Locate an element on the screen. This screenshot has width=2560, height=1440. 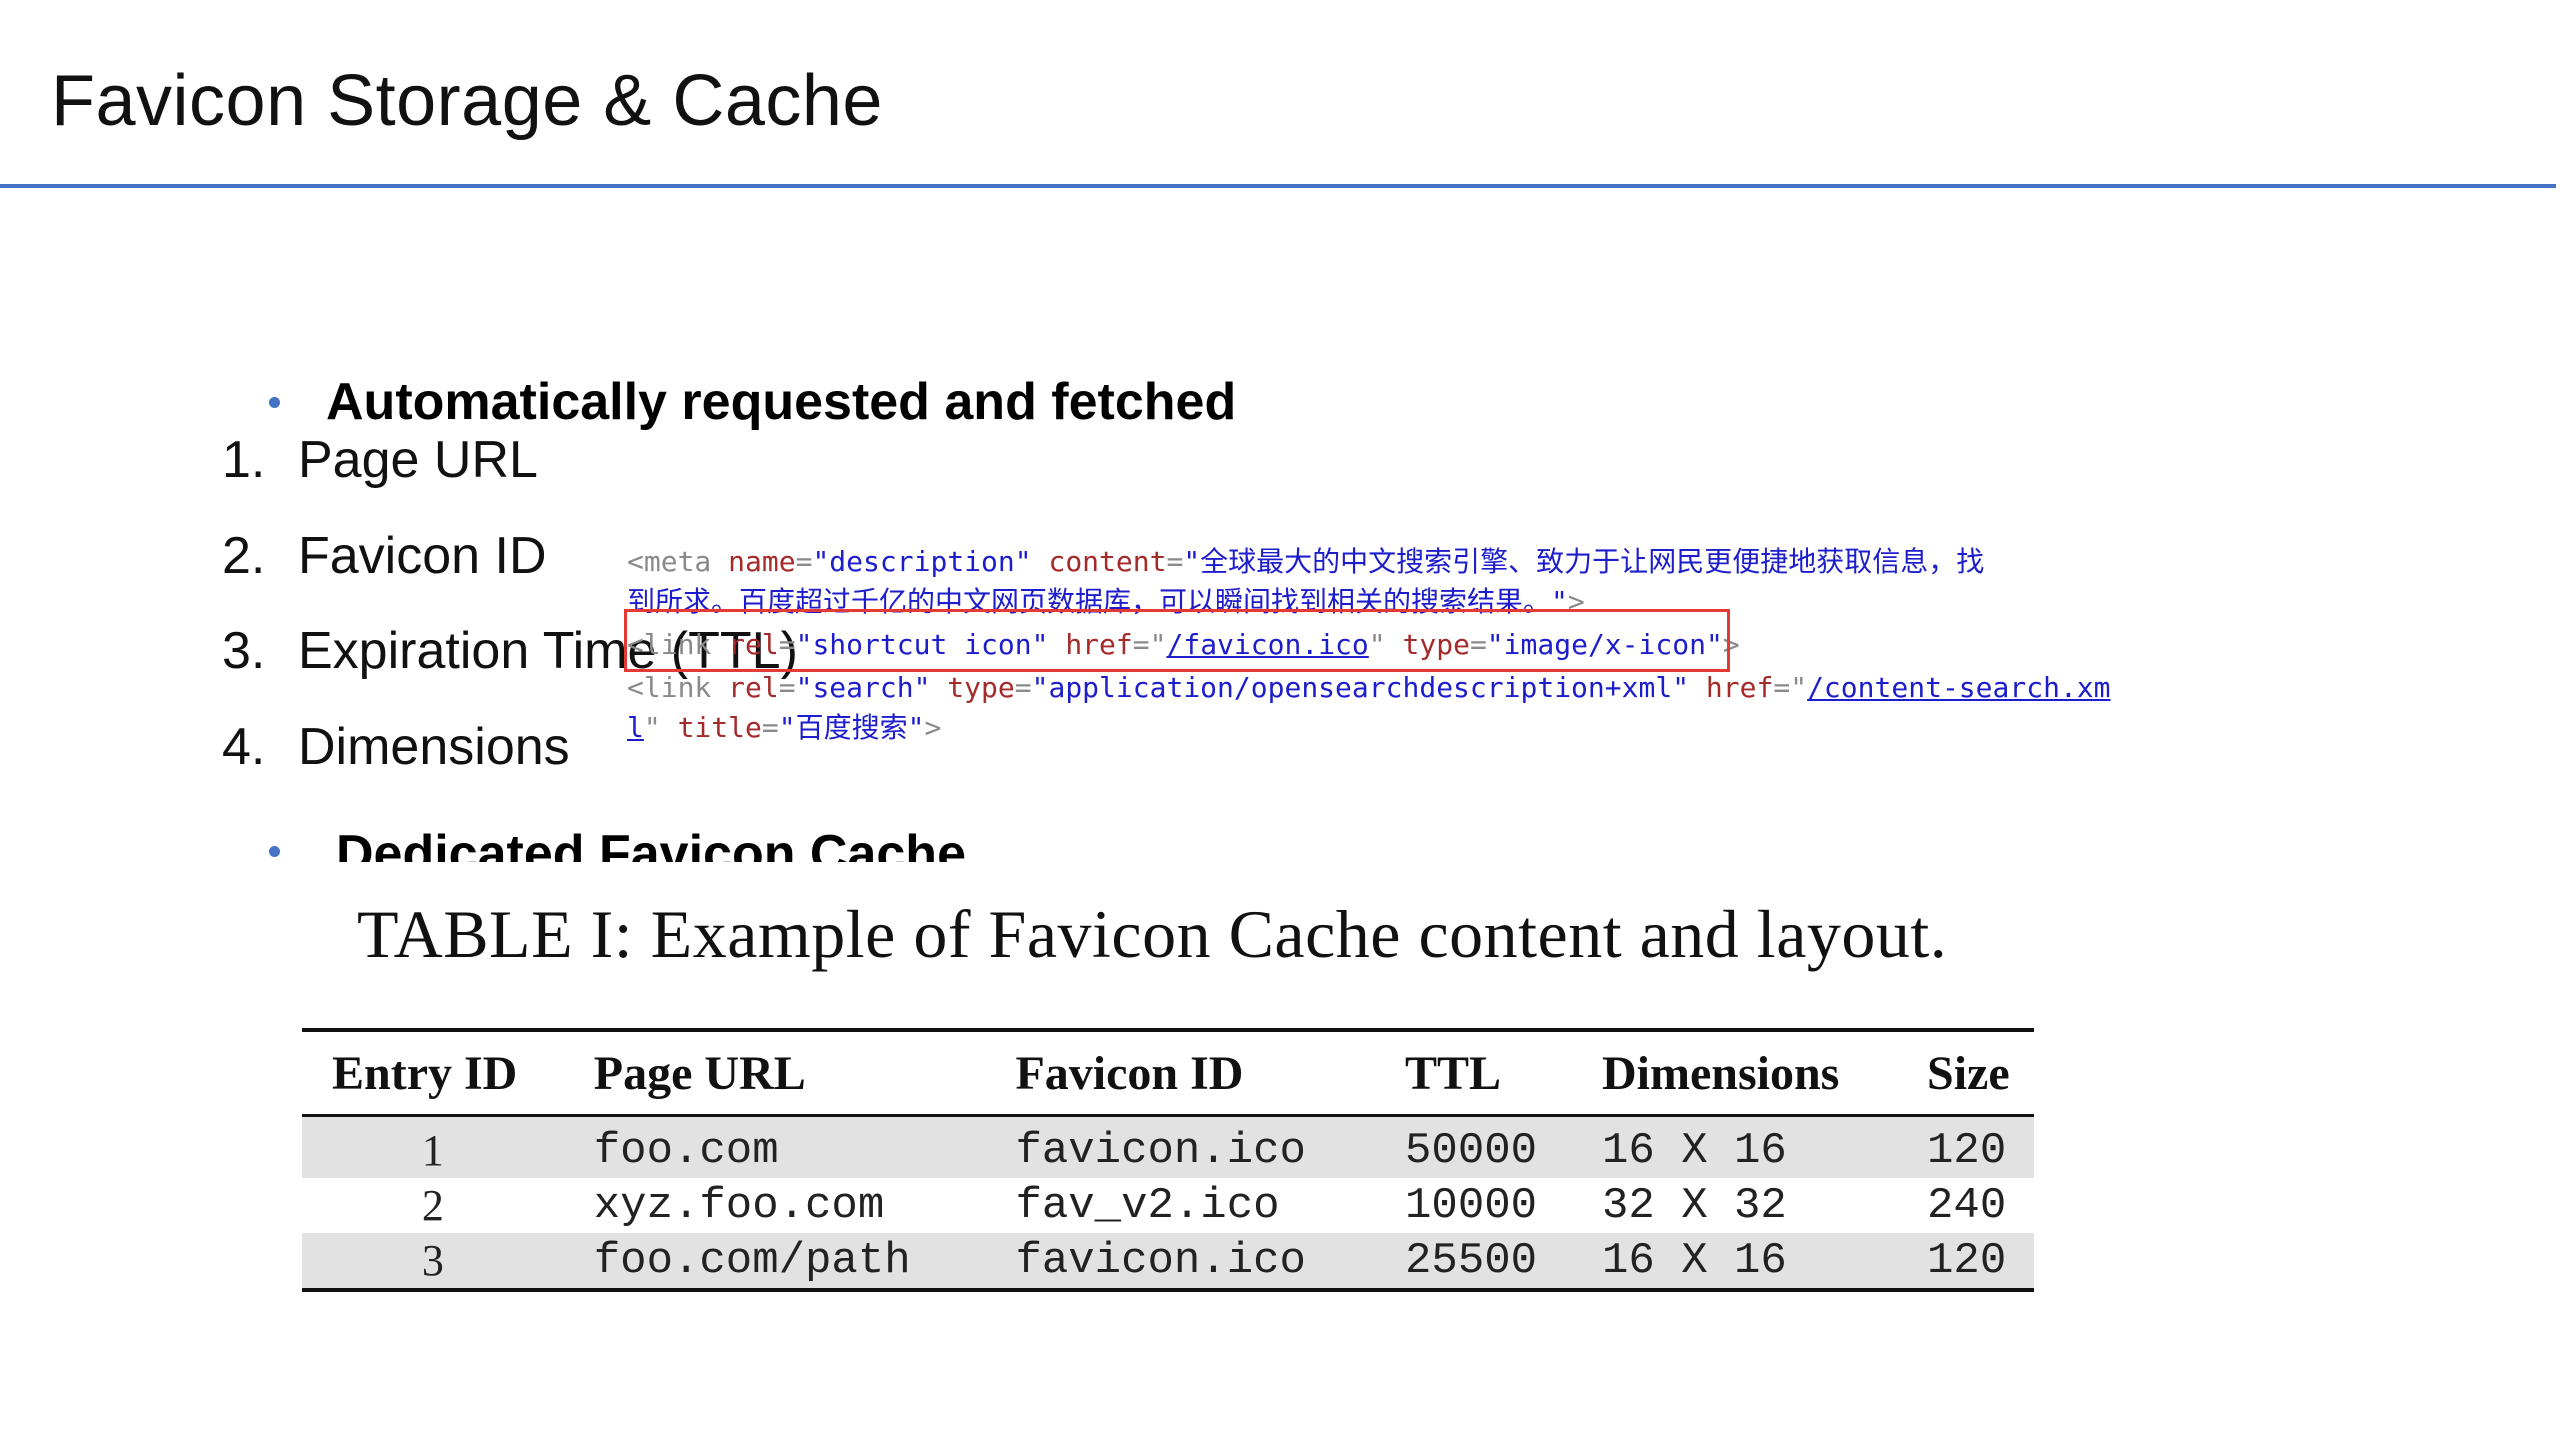
bullet-favicon-cache: Dedicated Favicon Cache is located at coordinates (651, 843).